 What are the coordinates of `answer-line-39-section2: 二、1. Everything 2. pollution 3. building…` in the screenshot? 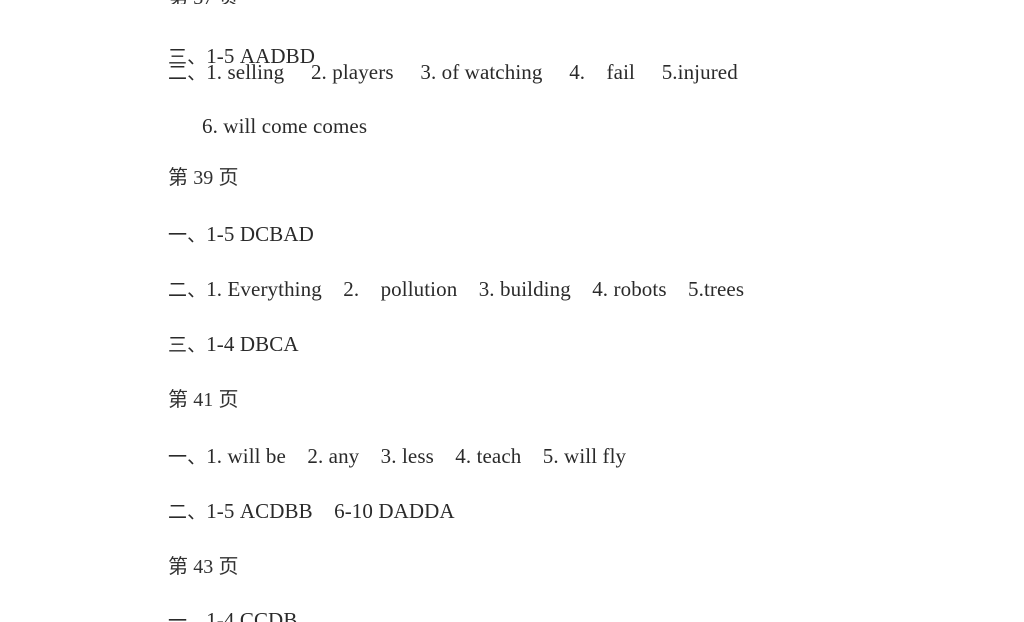 It's located at (456, 290).